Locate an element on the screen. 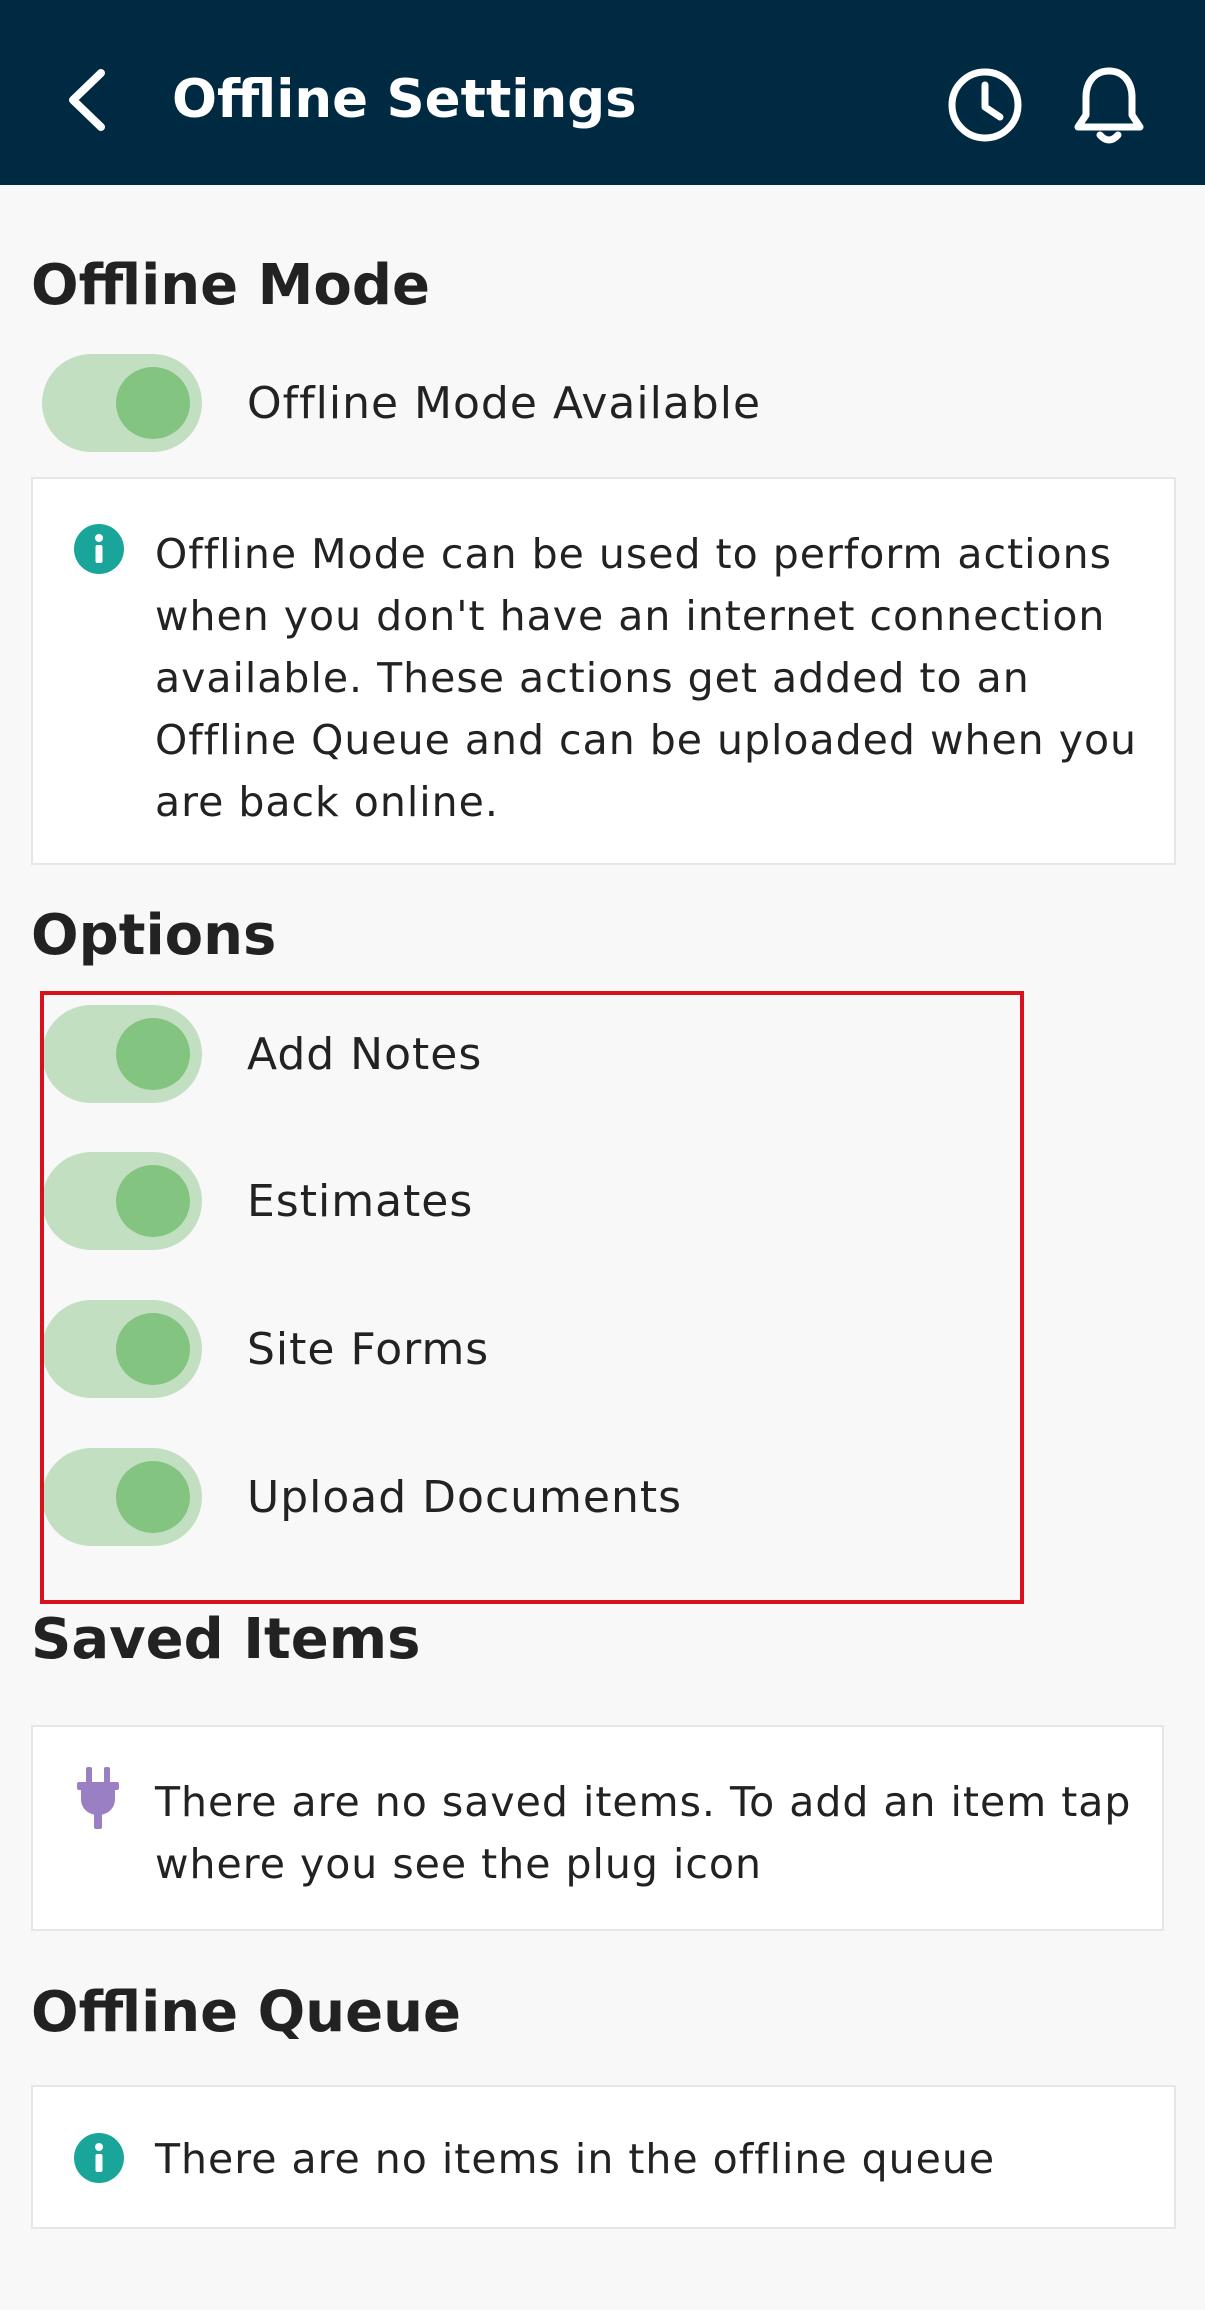 The image size is (1205, 2310). chevron-left-icon is located at coordinates (87, 100).